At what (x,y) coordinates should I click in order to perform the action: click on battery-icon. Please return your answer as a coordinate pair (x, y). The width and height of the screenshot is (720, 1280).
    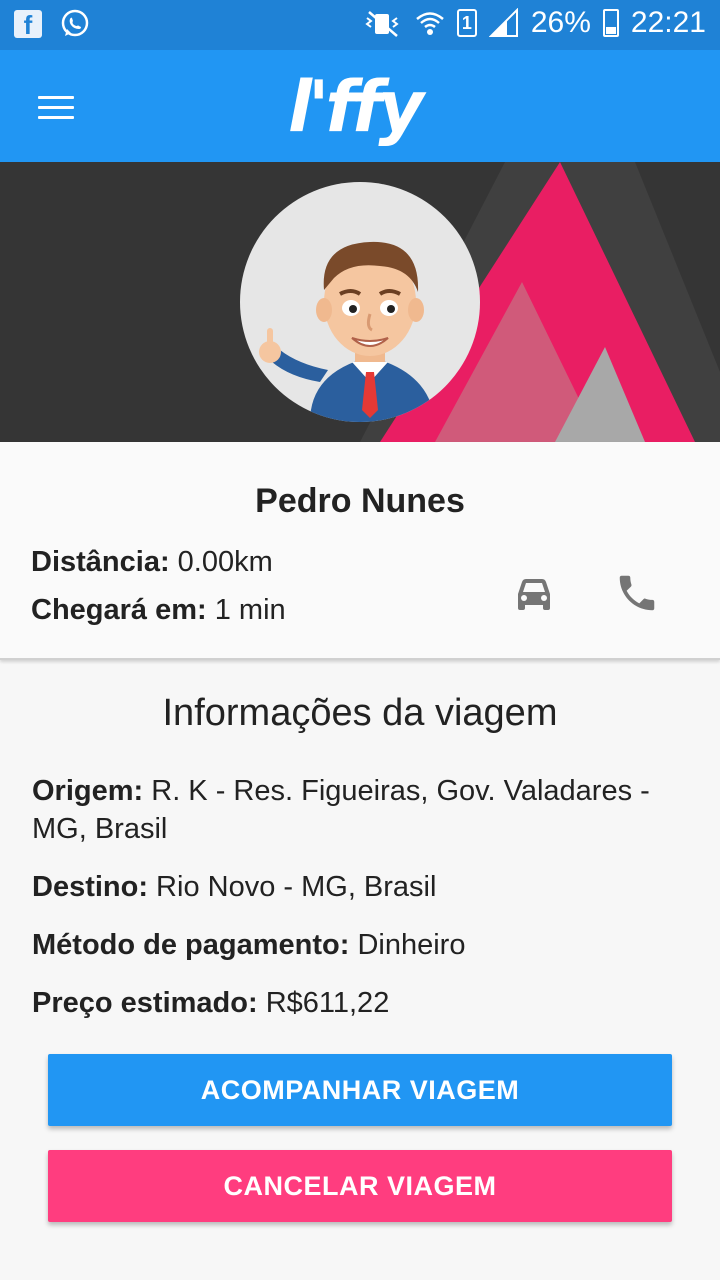
    Looking at the image, I should click on (610, 23).